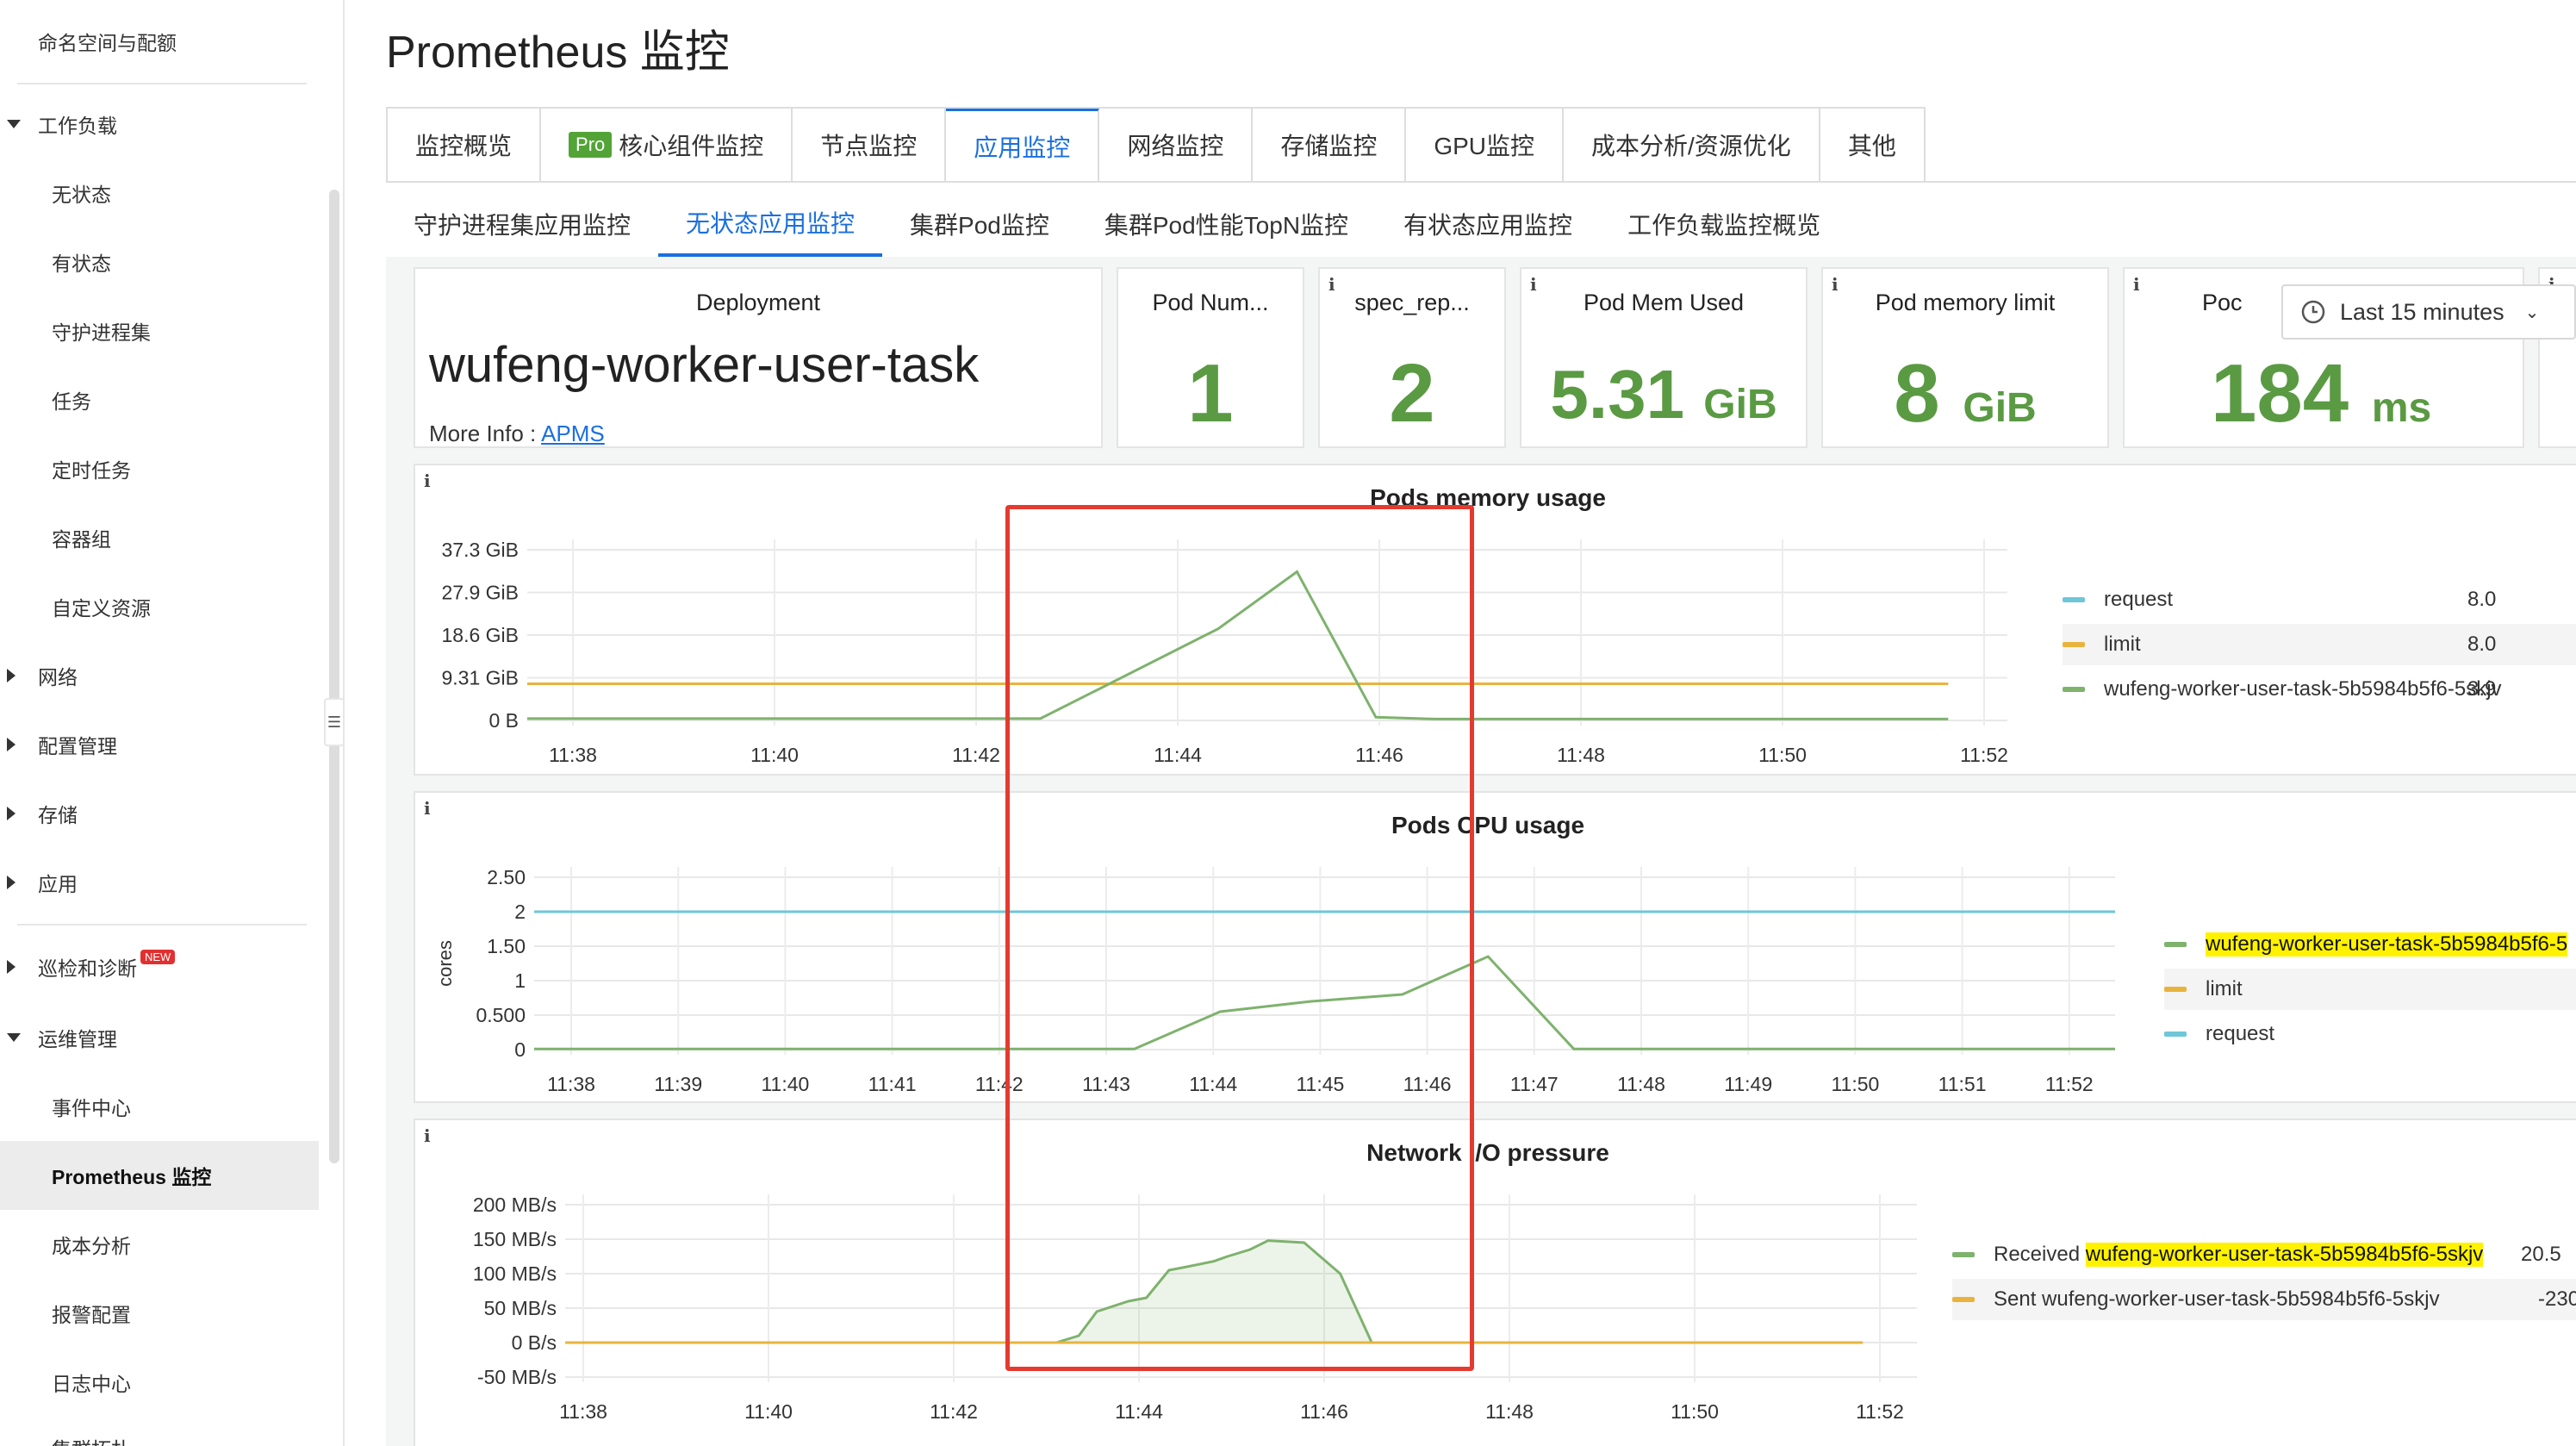 Image resolution: width=2576 pixels, height=1446 pixels. I want to click on tab-cost: 成本分析/资源优化, so click(1692, 145).